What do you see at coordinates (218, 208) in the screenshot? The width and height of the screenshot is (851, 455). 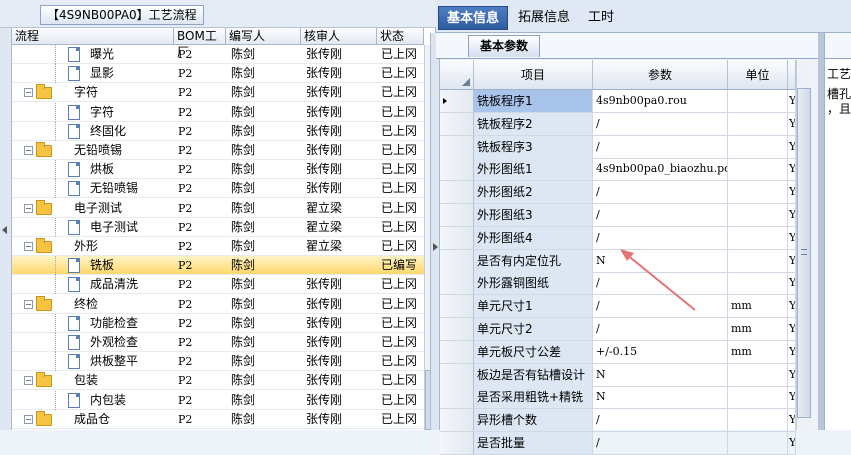 I see `tree-row: − 电子测试 P2 陈剑 翟立梁 已上冈` at bounding box center [218, 208].